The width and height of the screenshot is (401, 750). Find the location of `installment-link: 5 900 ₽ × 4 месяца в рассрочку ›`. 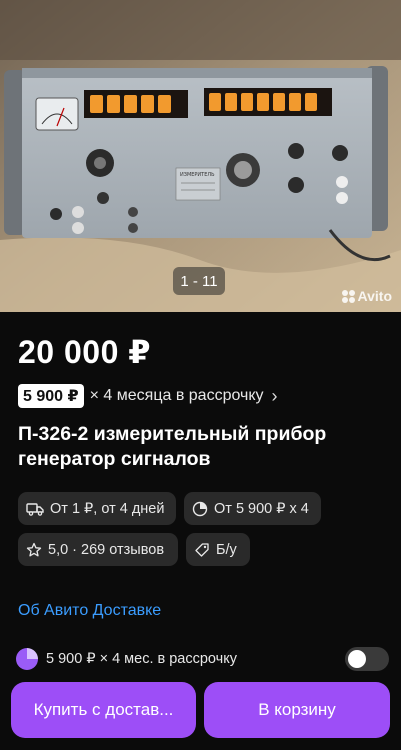

installment-link: 5 900 ₽ × 4 месяца в рассрочку › is located at coordinates (148, 396).